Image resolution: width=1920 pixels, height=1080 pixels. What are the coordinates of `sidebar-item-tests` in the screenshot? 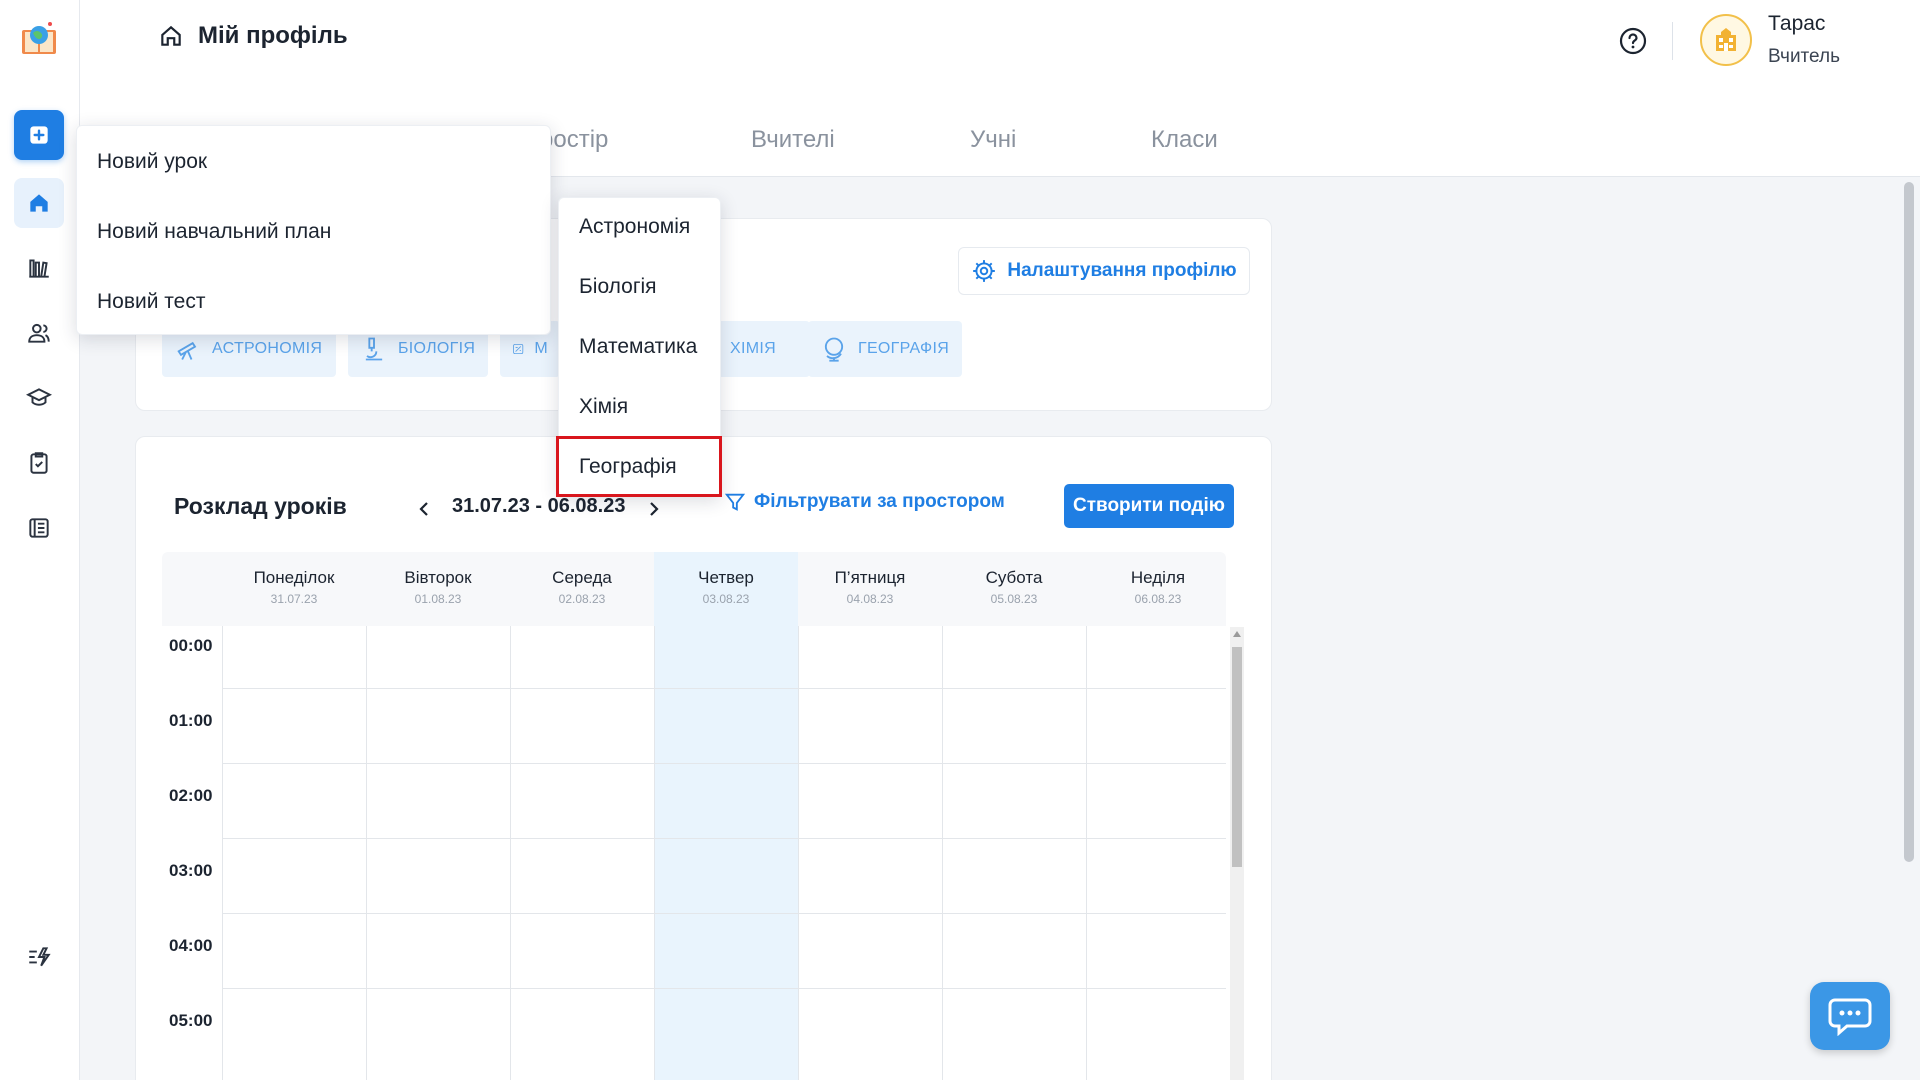 It's located at (39, 463).